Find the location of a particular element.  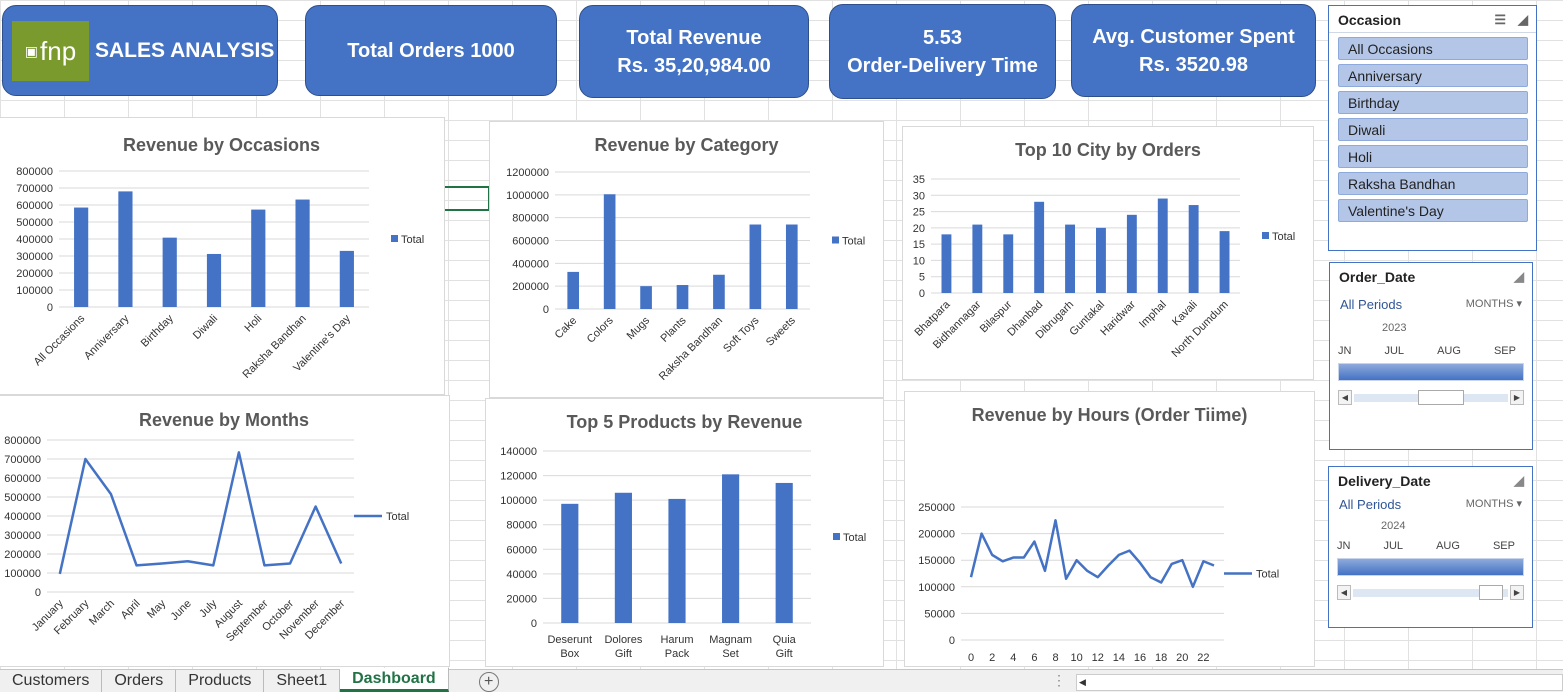

timeline-year: 2023 is located at coordinates (1394, 328).